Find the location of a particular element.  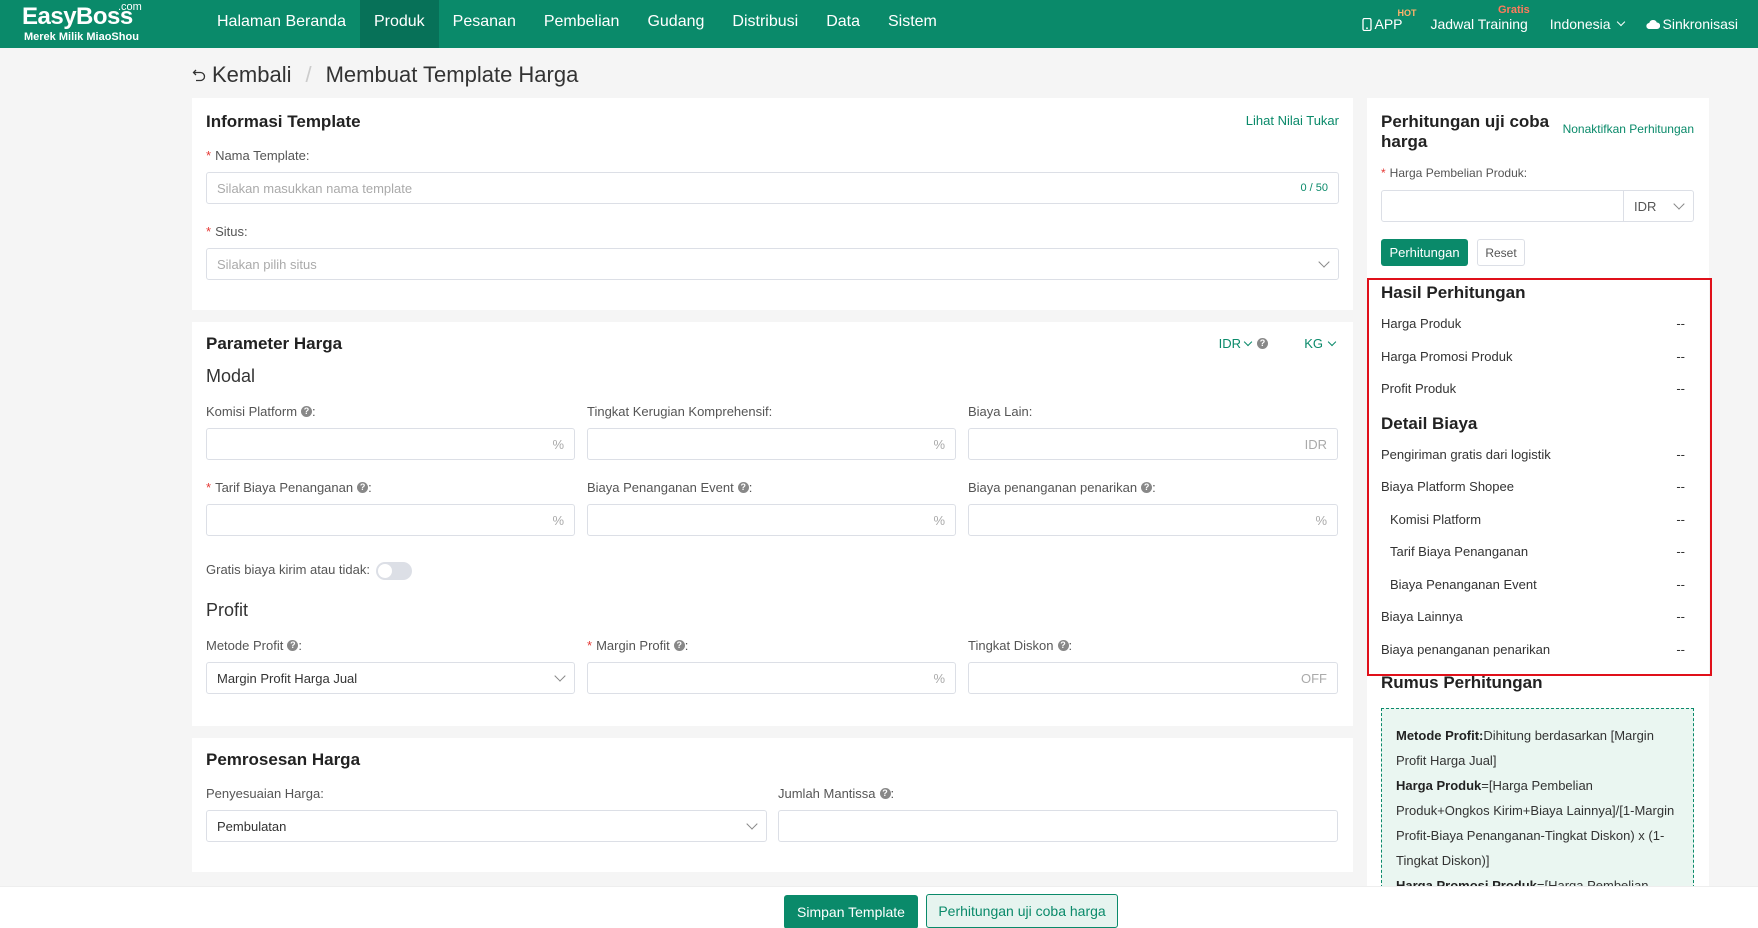

weight-unit-dropdown: KG is located at coordinates (1320, 343).